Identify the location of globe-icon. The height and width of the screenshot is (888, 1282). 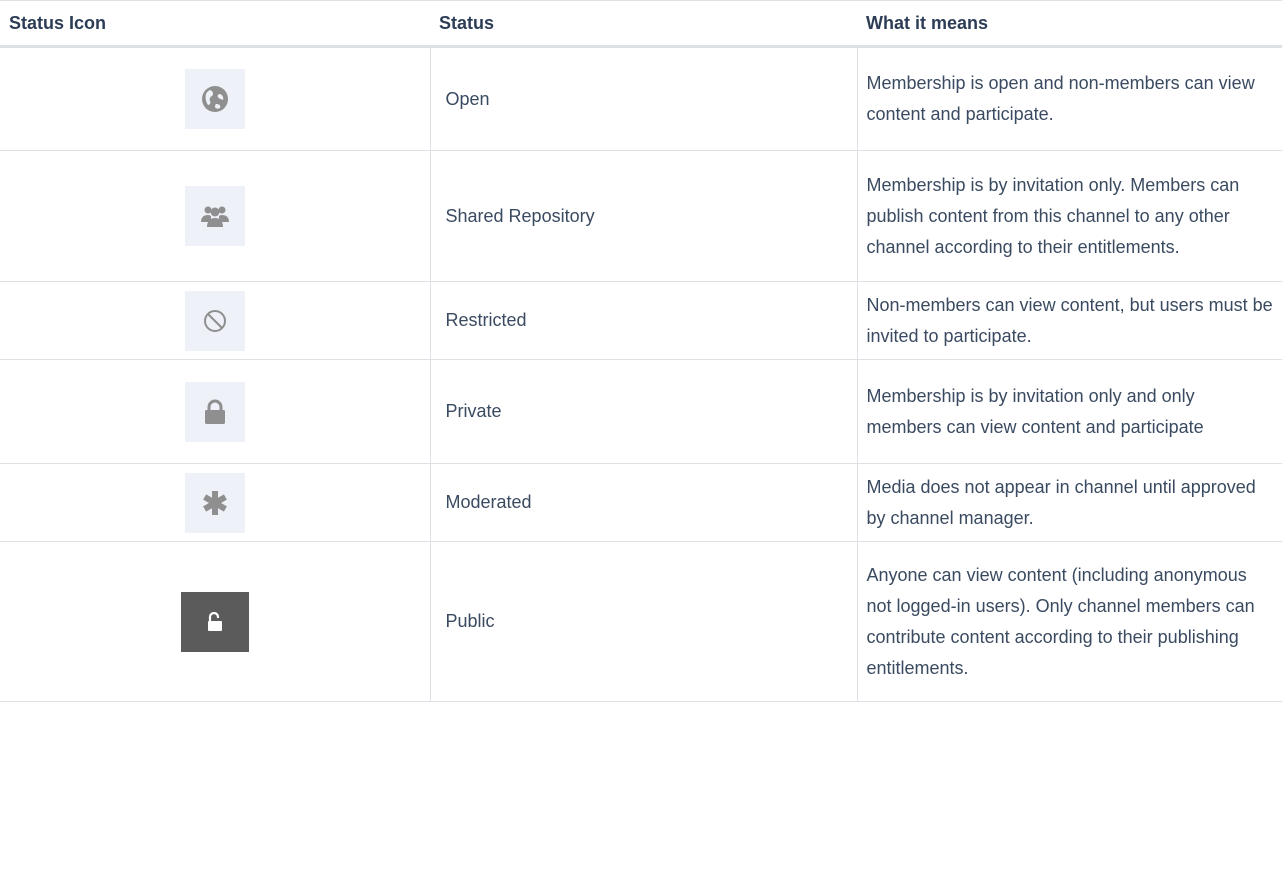
(214, 99).